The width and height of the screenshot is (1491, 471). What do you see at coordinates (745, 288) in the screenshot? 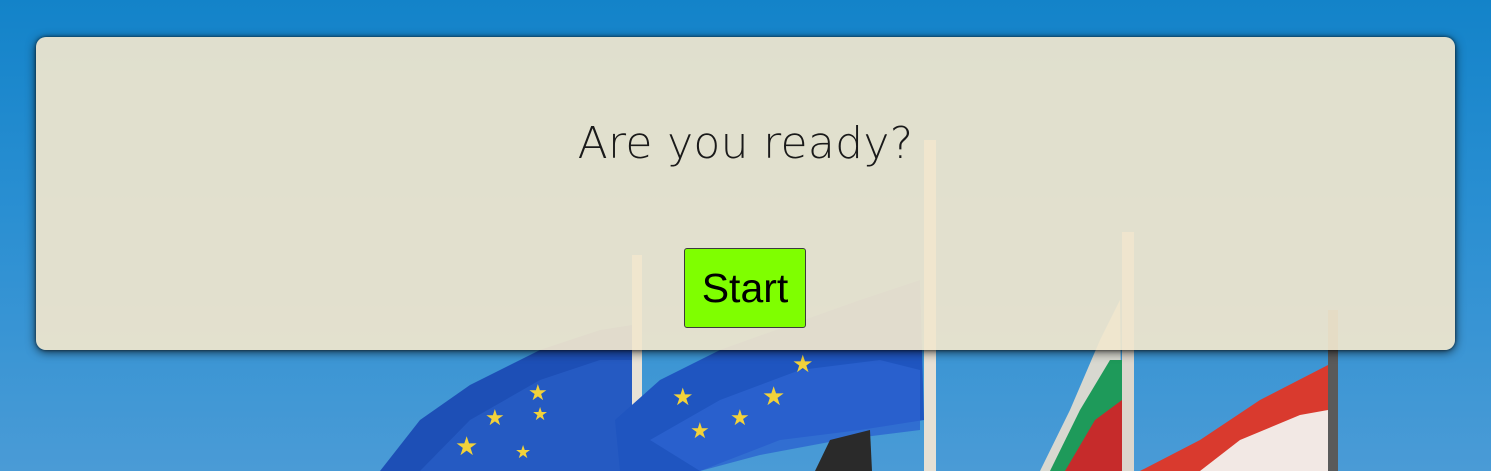
I see `start-button: Start` at bounding box center [745, 288].